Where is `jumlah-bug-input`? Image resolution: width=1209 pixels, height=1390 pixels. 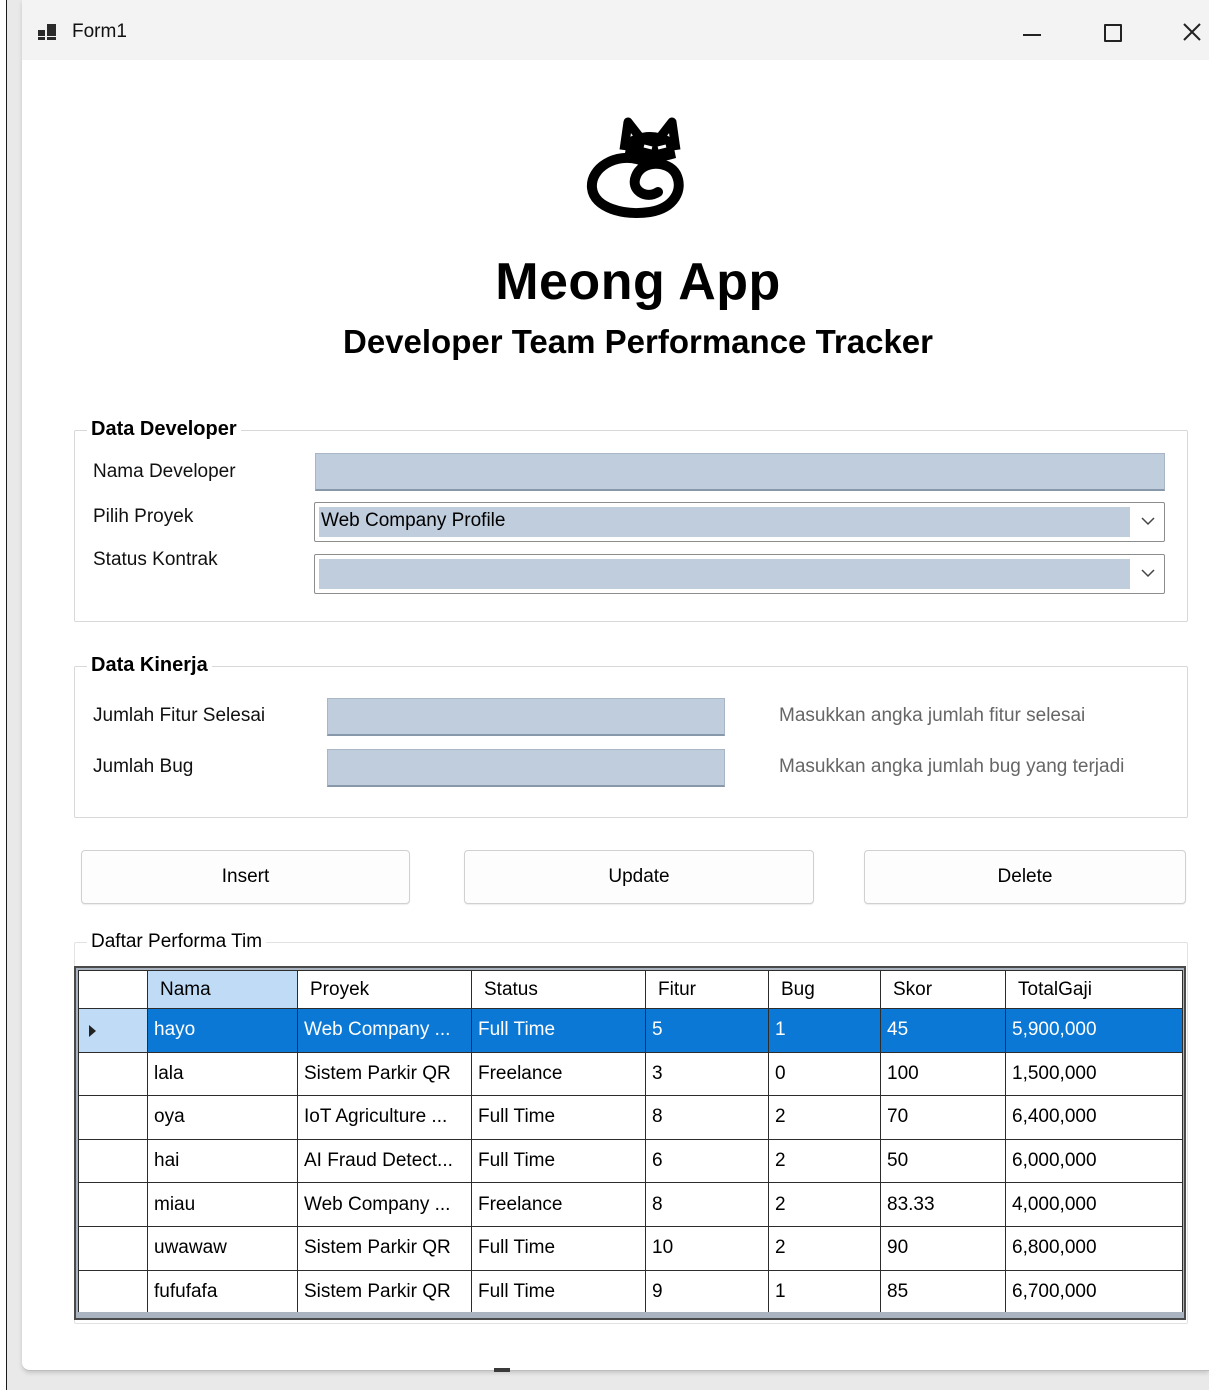
jumlah-bug-input is located at coordinates (526, 768).